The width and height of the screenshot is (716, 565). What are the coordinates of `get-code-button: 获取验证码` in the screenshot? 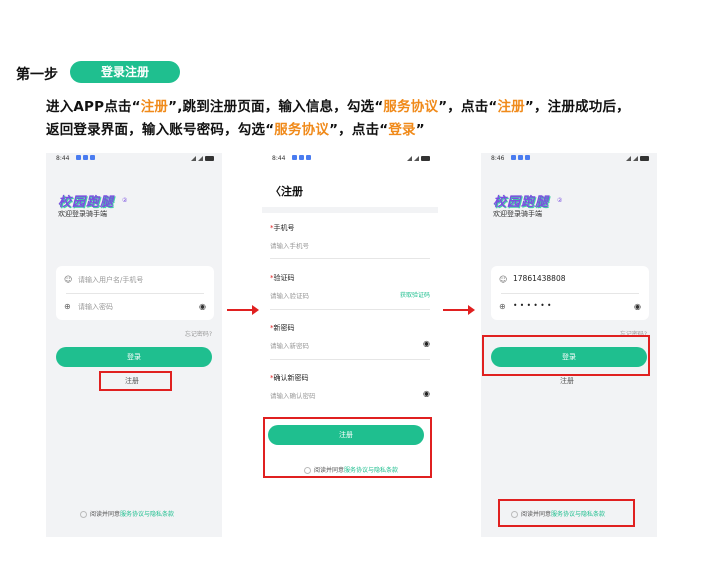 It's located at (415, 294).